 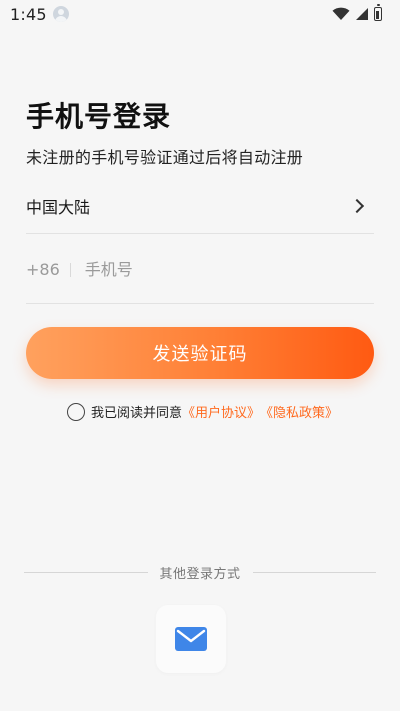 I want to click on input-divider, so click(x=70, y=269).